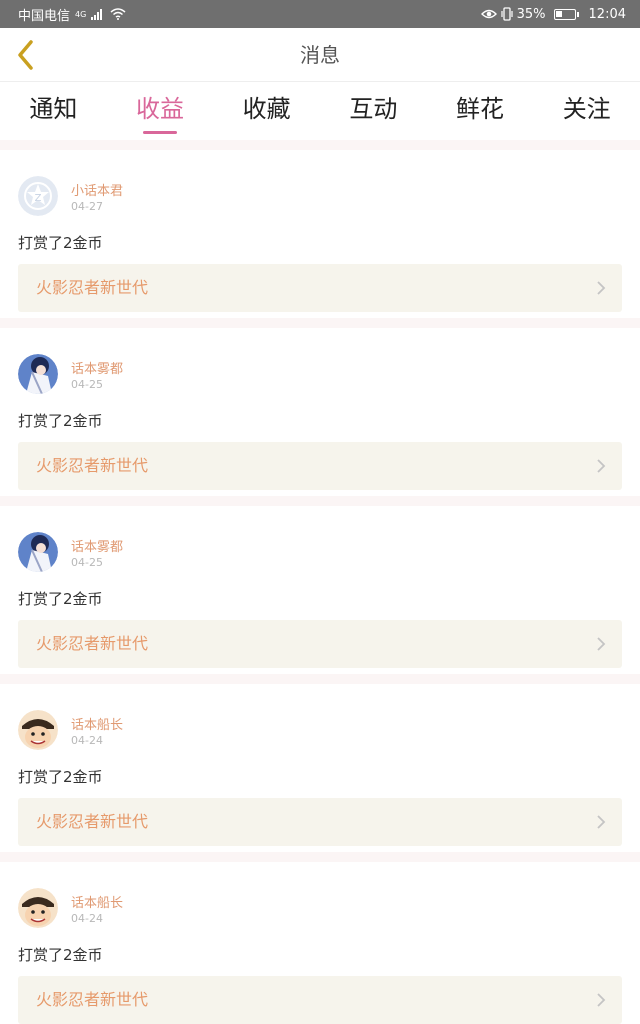  Describe the element at coordinates (118, 14) in the screenshot. I see `wifi-icon` at that location.